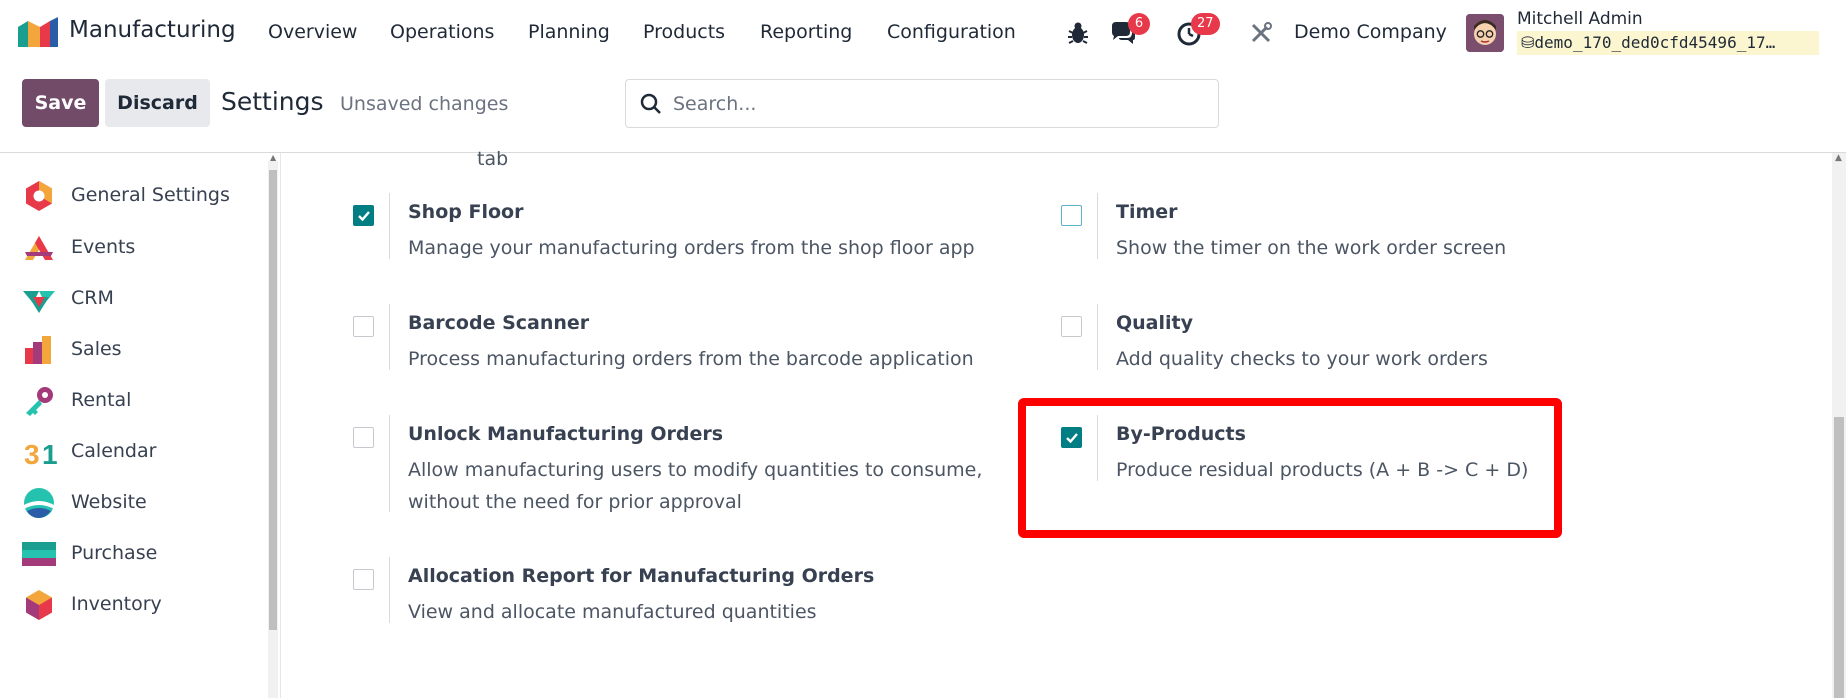 The image size is (1846, 698). I want to click on menu-planning: Planning, so click(569, 32).